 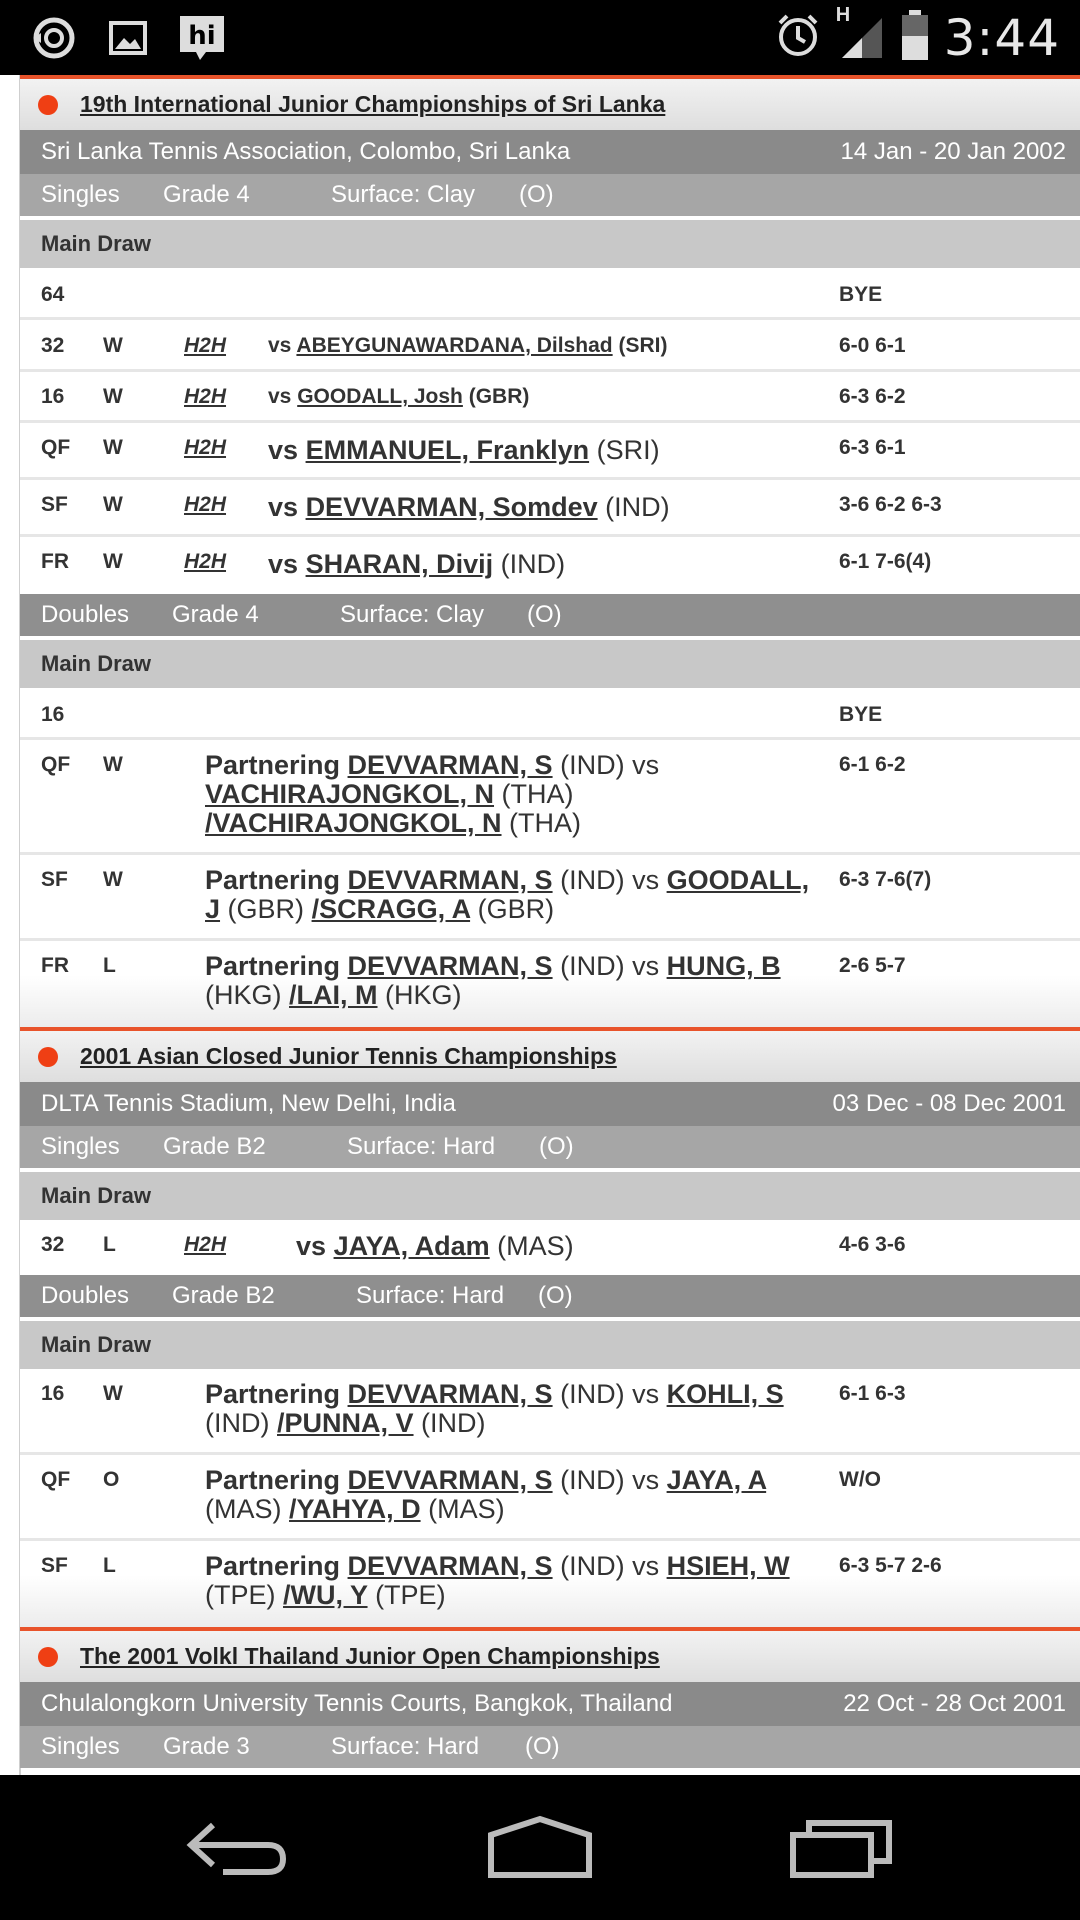 I want to click on navigation-bar, so click(x=540, y=1847).